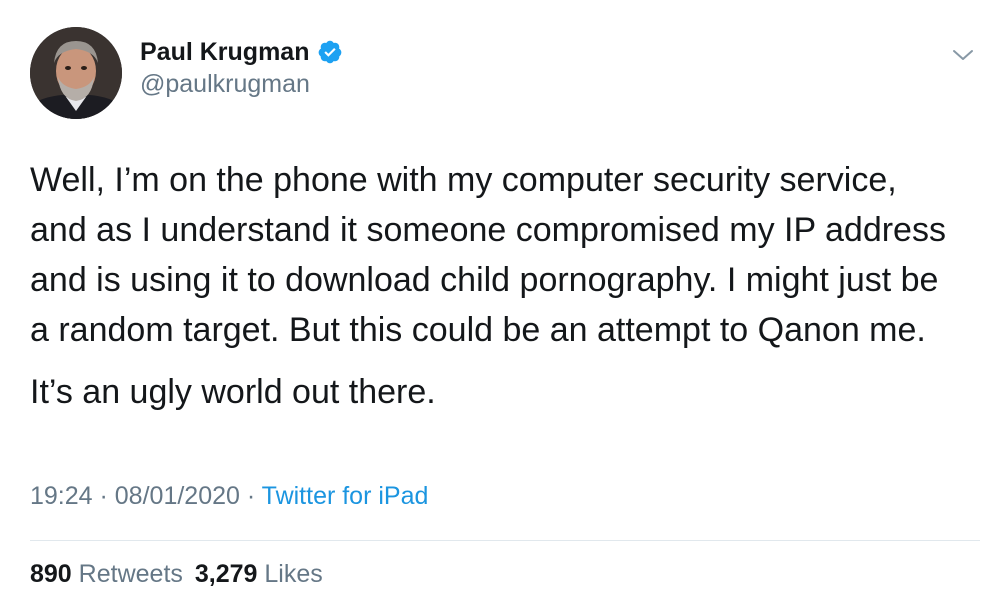  What do you see at coordinates (225, 84) in the screenshot?
I see `author-handle: @paulkrugman` at bounding box center [225, 84].